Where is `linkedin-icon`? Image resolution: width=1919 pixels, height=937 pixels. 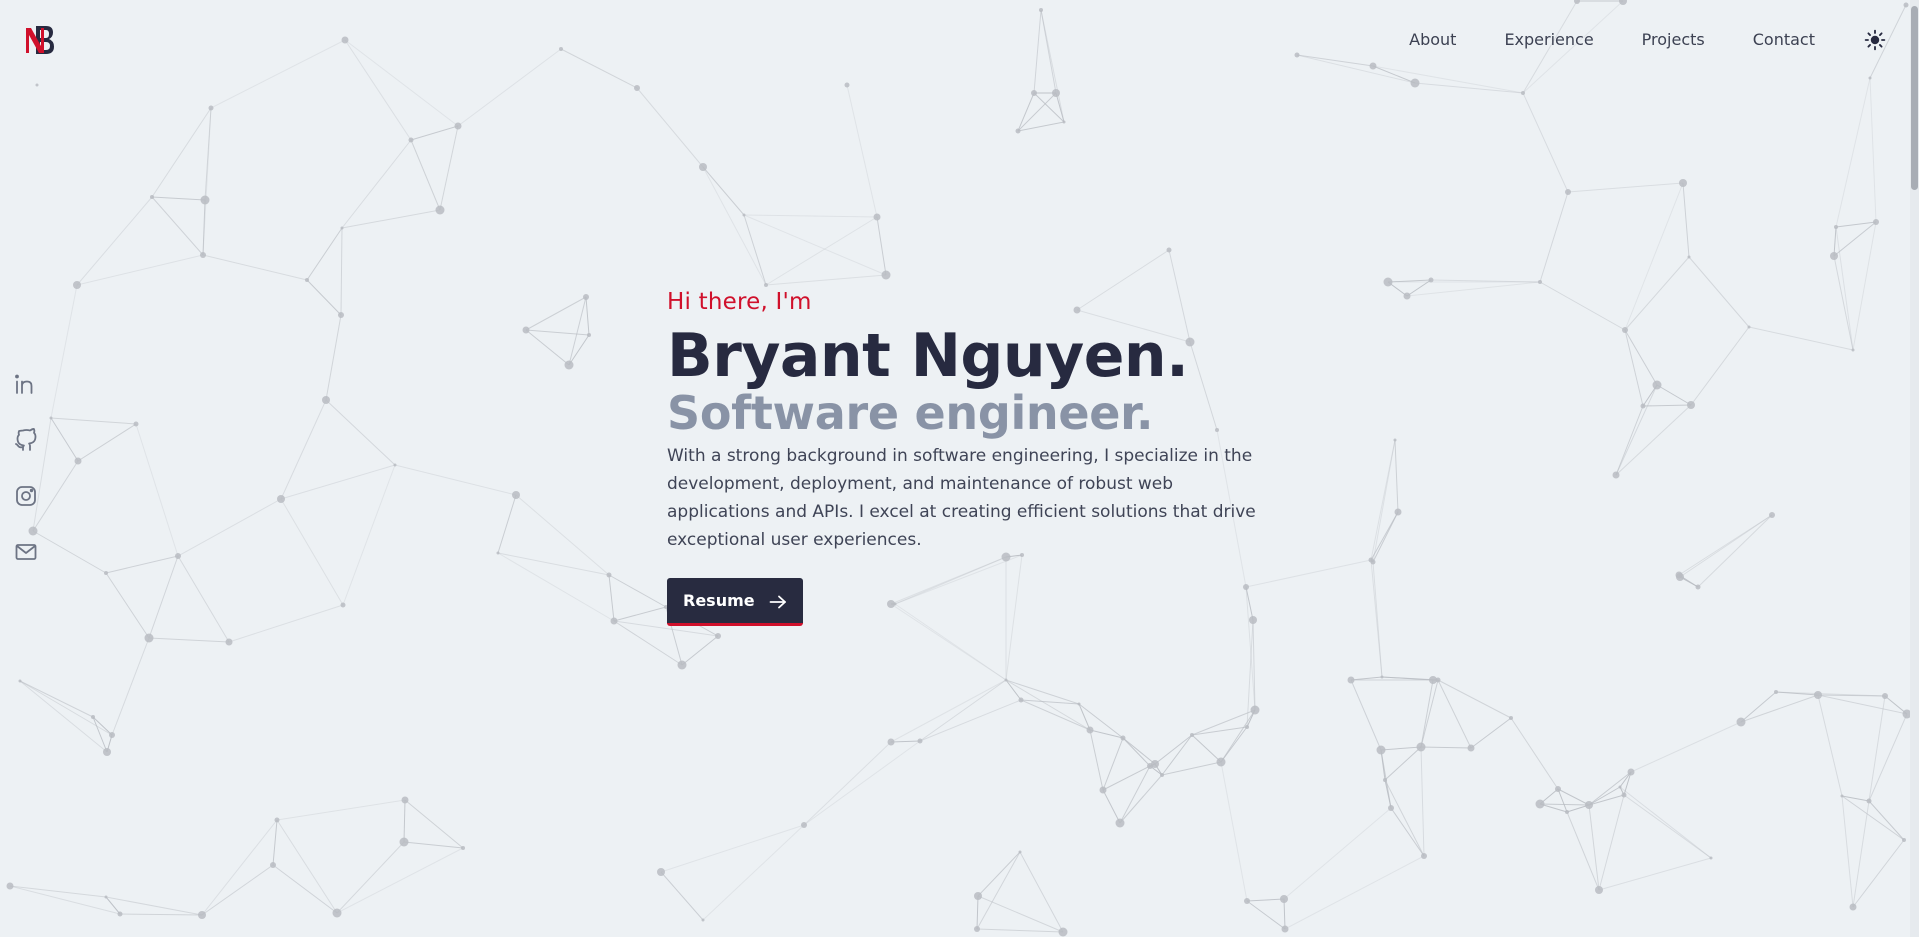 linkedin-icon is located at coordinates (26, 384).